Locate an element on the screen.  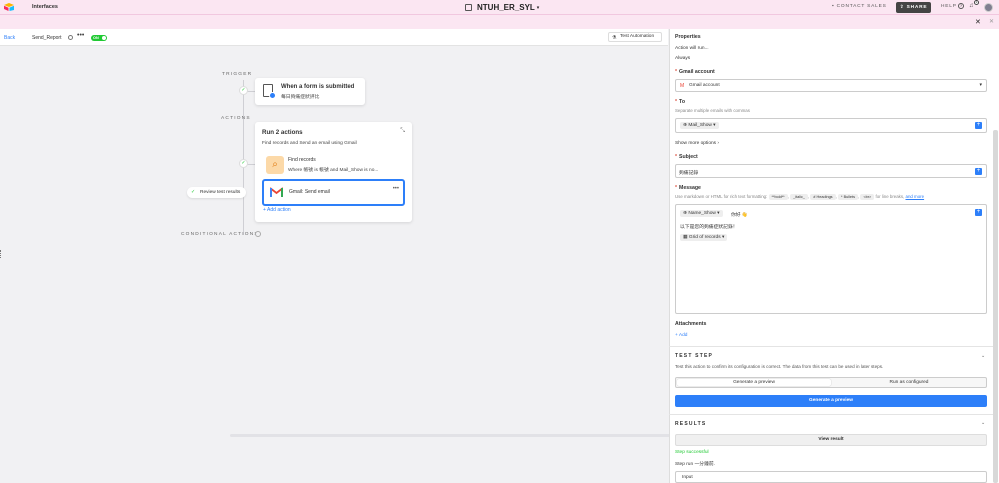
avatar is located at coordinates (988, 7).